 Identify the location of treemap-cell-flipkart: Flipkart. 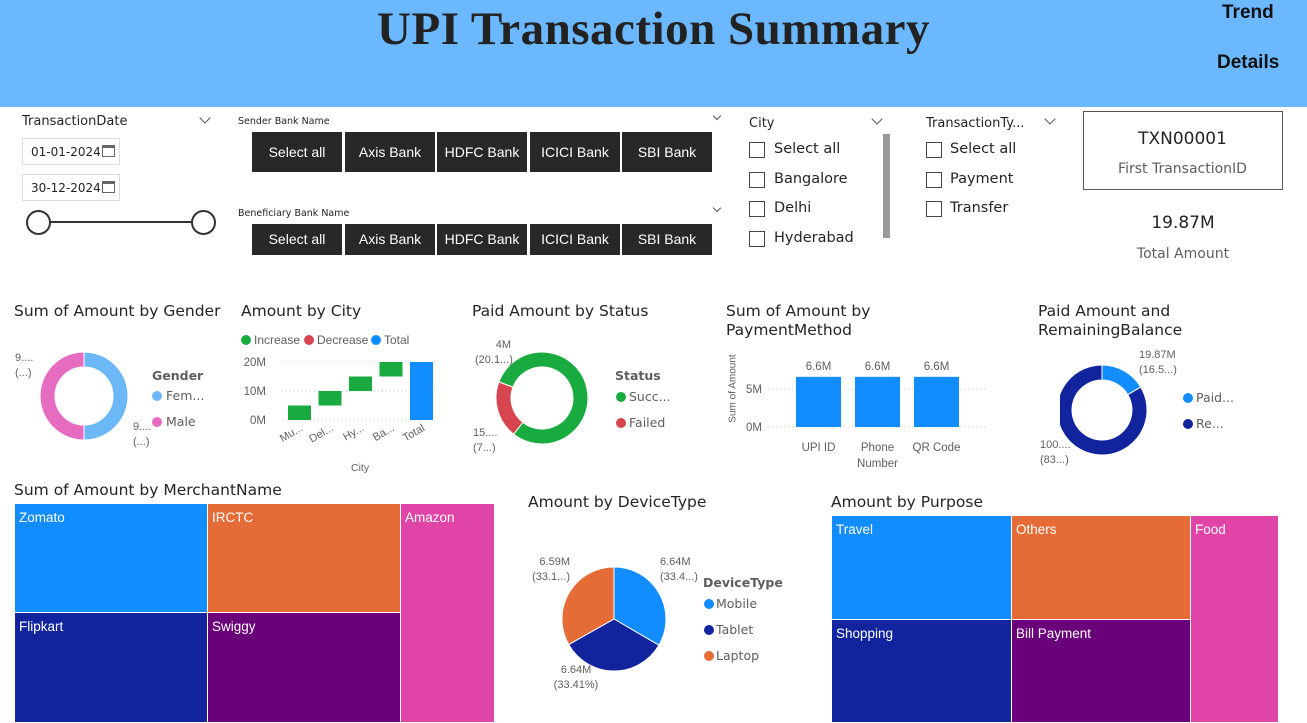
(111, 667).